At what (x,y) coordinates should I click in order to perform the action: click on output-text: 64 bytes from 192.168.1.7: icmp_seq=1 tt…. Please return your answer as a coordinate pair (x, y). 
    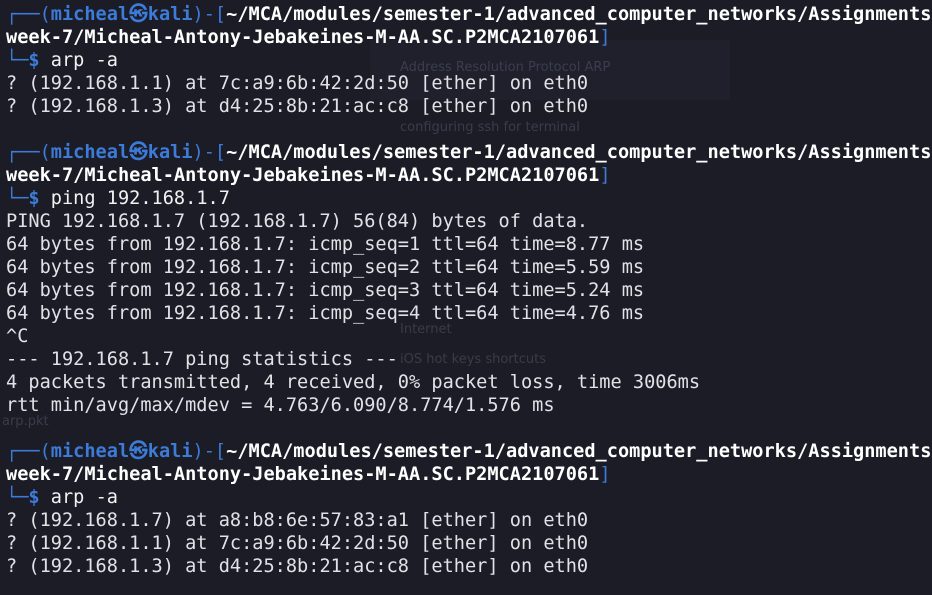
    Looking at the image, I should click on (325, 244).